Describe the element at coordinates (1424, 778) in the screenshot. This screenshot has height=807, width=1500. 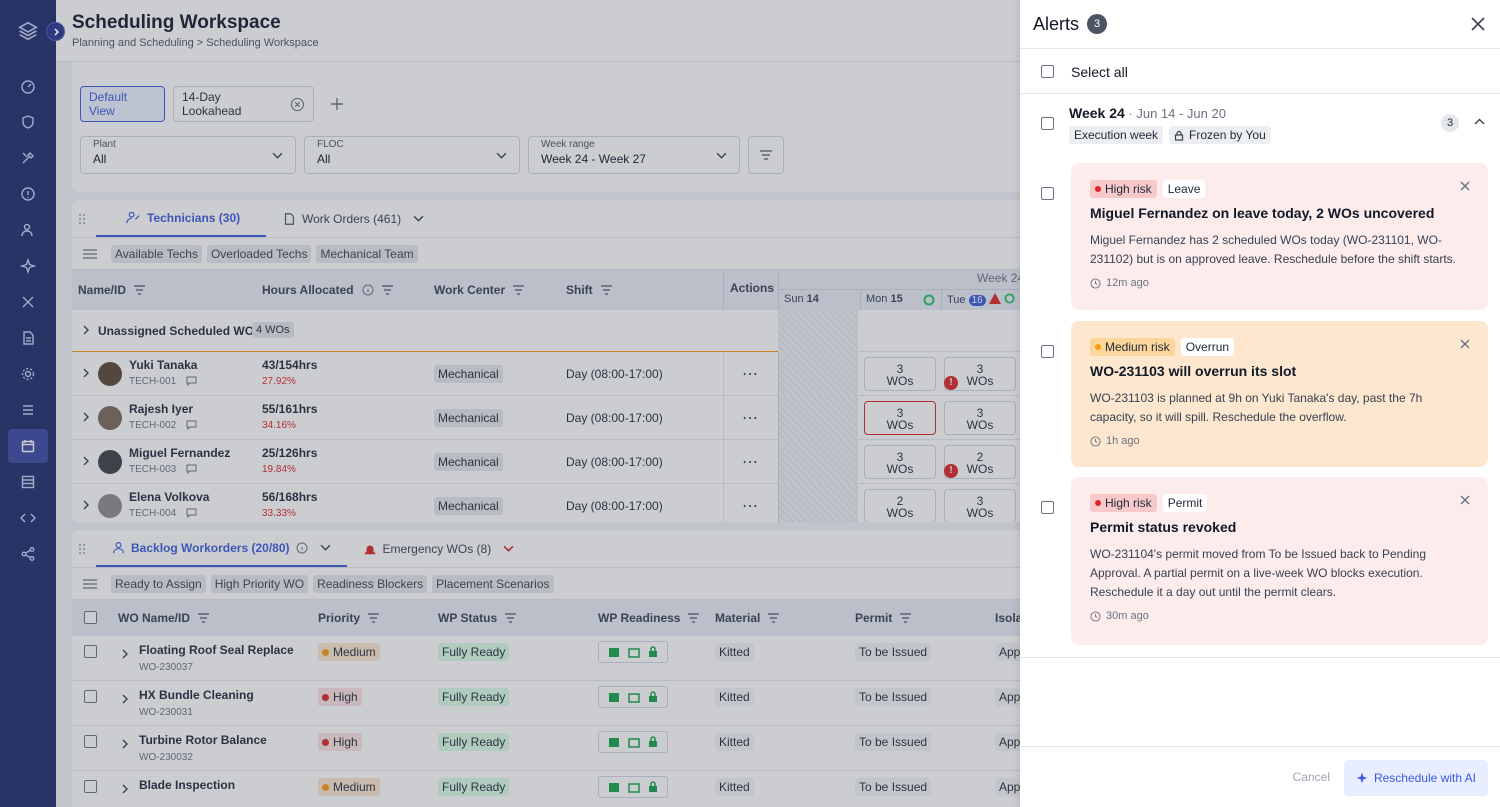
I see `reschedule-ai-label: Reschedule with AI` at that location.